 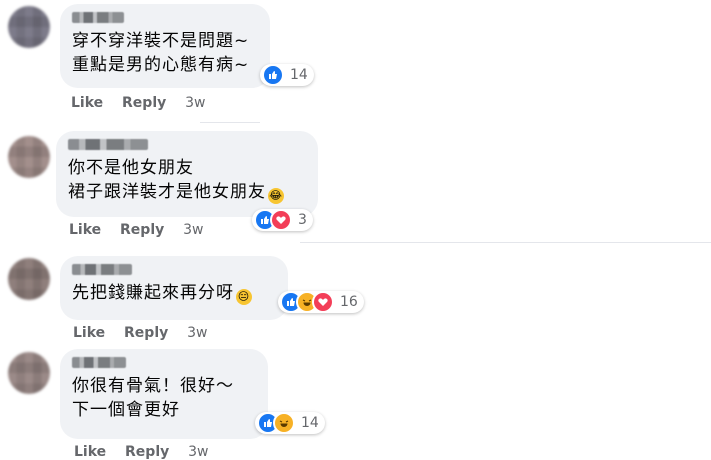 I want to click on comment-text-line: 你不是他女朋友, so click(x=131, y=168).